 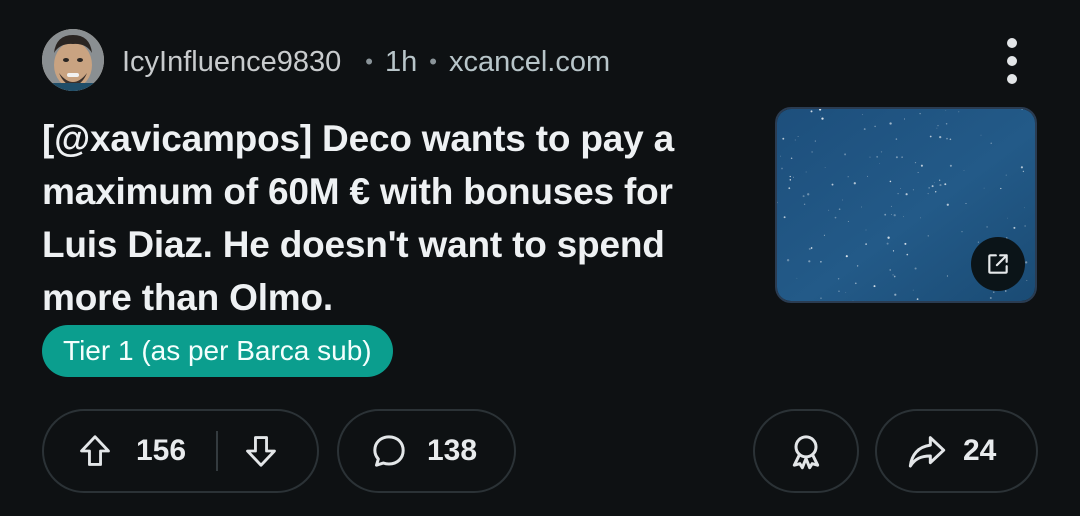 What do you see at coordinates (366, 62) in the screenshot?
I see `post-meta: IcyInfluence9830 • 1h • xcancel.com` at bounding box center [366, 62].